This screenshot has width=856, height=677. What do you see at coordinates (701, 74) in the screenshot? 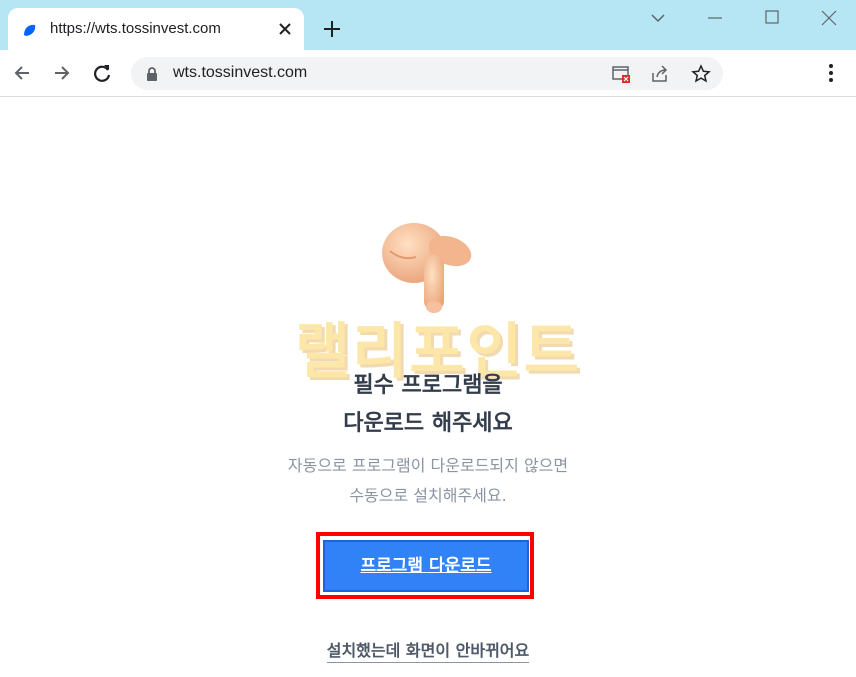
I see `star-icon` at bounding box center [701, 74].